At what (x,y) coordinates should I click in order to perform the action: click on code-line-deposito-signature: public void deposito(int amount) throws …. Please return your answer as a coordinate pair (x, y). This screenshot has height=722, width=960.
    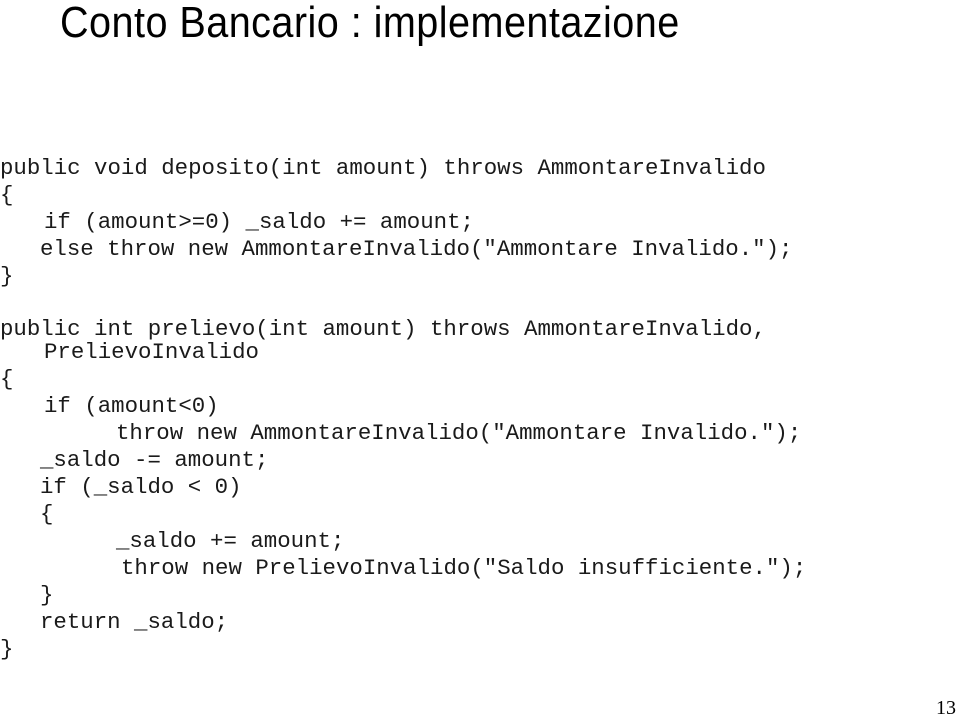
    Looking at the image, I should click on (383, 168).